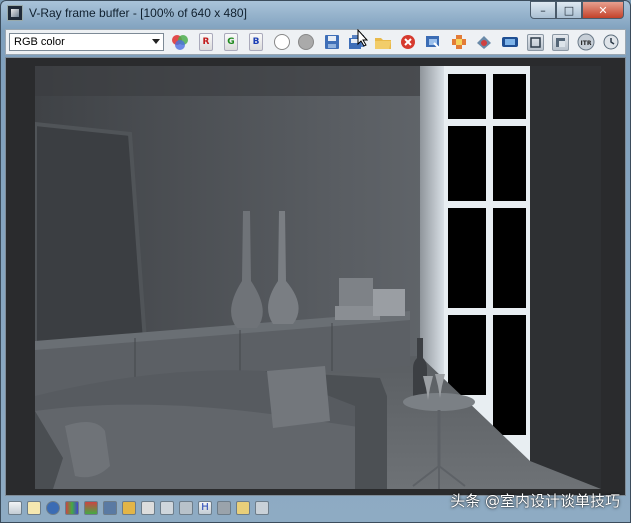  I want to click on duplicate-to-history-icon, so click(433, 42).